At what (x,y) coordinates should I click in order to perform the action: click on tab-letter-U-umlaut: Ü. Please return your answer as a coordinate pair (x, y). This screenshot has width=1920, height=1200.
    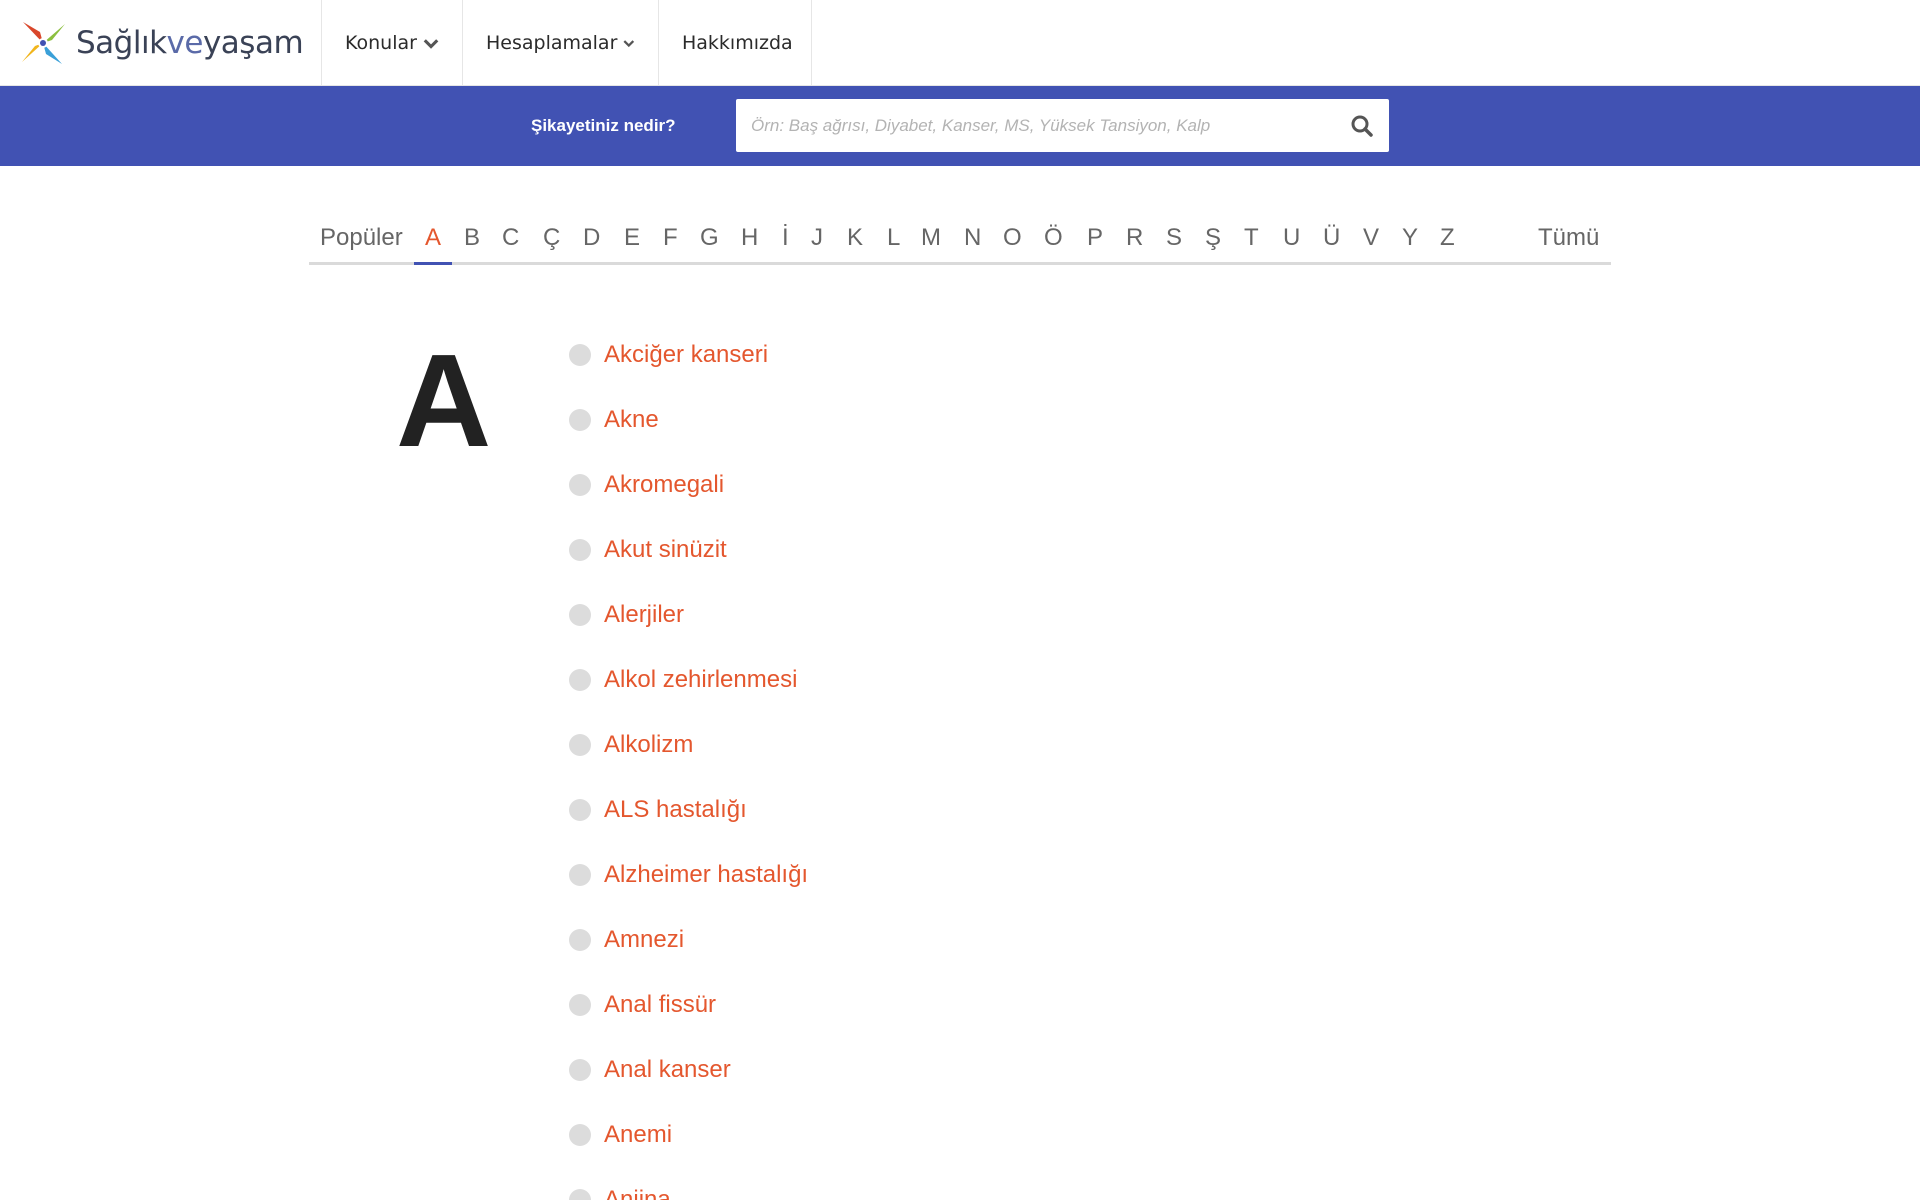
    Looking at the image, I should click on (1331, 238).